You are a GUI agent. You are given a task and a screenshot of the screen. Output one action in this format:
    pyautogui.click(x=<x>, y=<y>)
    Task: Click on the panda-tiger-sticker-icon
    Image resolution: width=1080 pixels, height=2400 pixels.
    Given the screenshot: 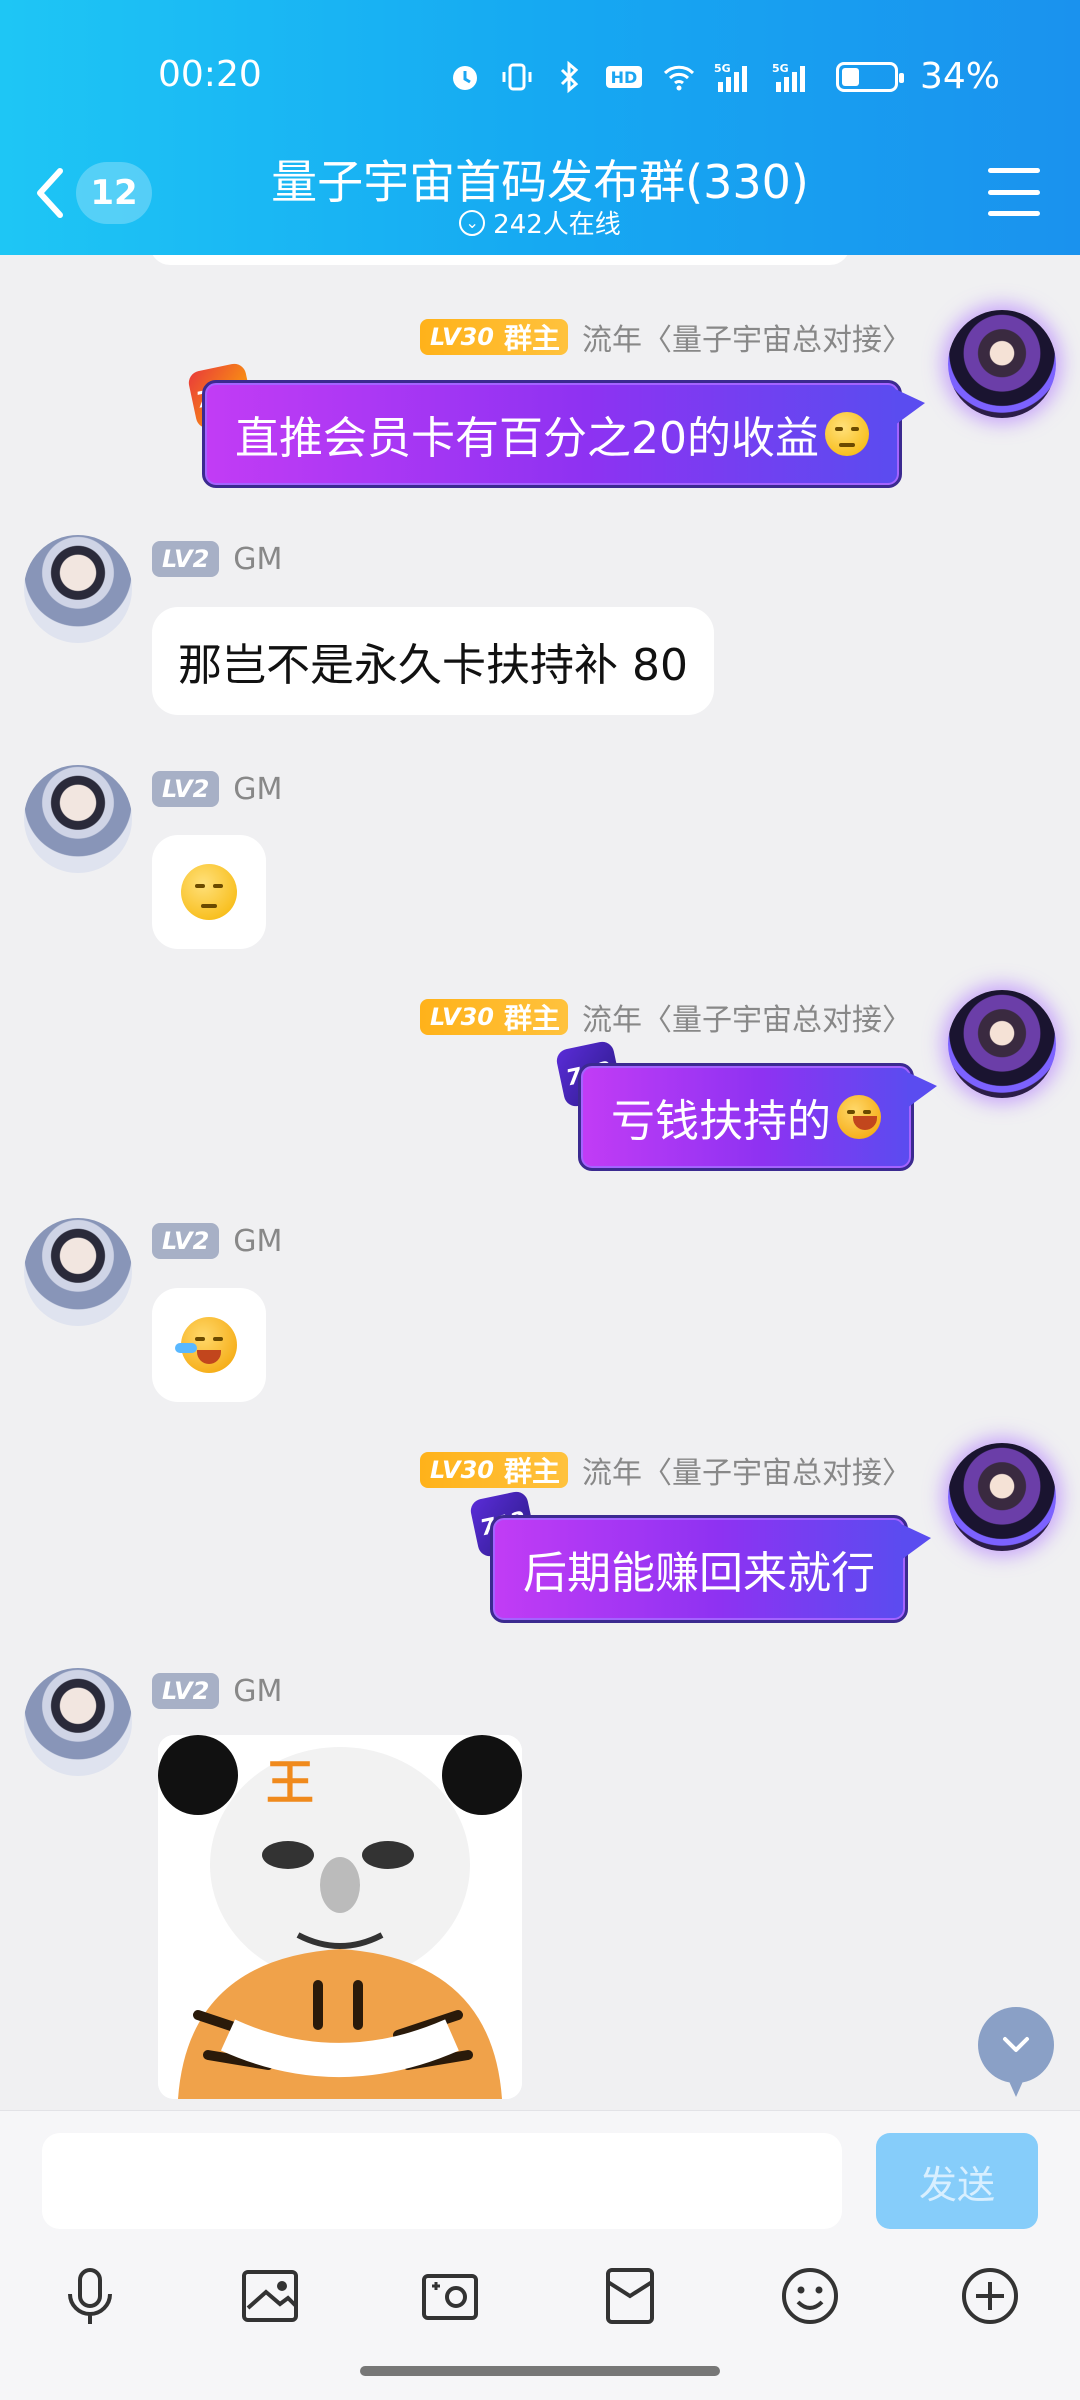 What is the action you would take?
    pyautogui.click(x=340, y=1917)
    